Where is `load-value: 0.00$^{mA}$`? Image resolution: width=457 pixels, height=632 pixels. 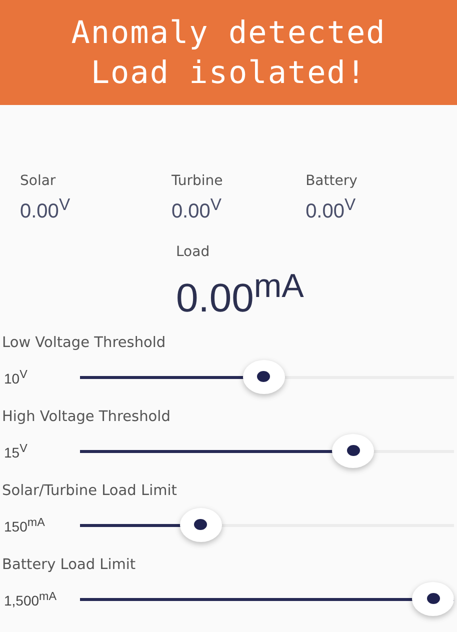 load-value: 0.00$^{mA}$ is located at coordinates (240, 294).